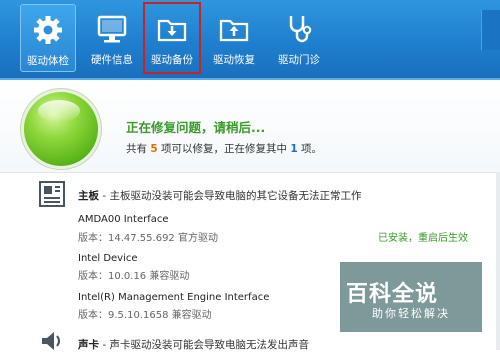 The height and width of the screenshot is (352, 500). I want to click on device-version: 版本：9.5.10.1658 兼容驱动, so click(145, 315).